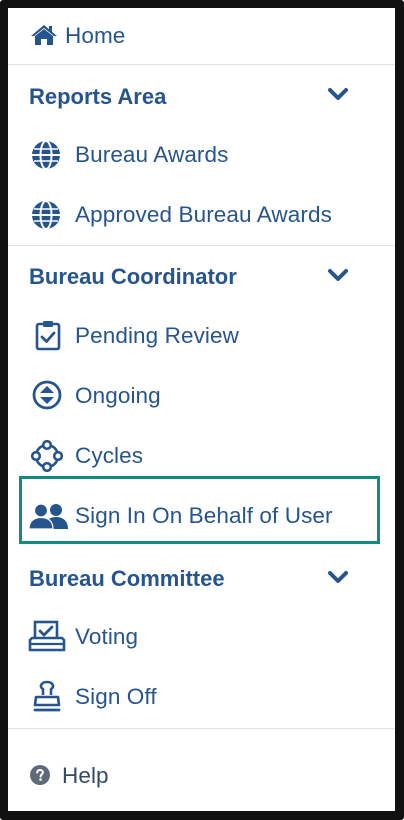 The image size is (404, 820). Describe the element at coordinates (47, 395) in the screenshot. I see `sort-circle-icon` at that location.